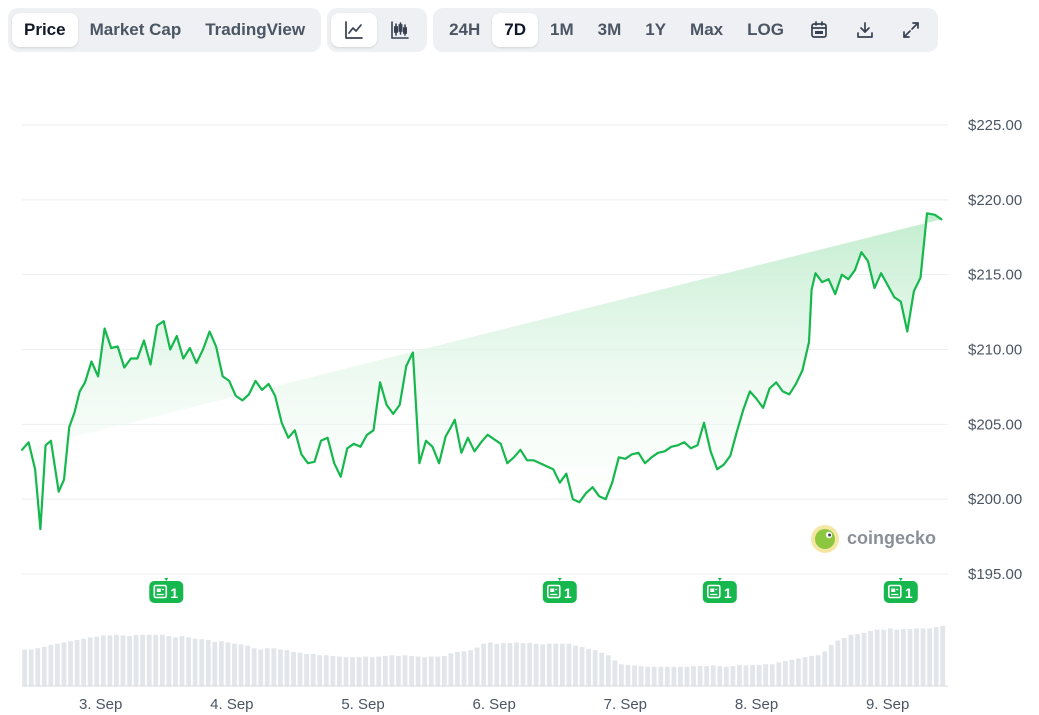 Image resolution: width=1039 pixels, height=715 pixels. Describe the element at coordinates (362, 704) in the screenshot. I see `x-tick-label: 5. Sep` at that location.